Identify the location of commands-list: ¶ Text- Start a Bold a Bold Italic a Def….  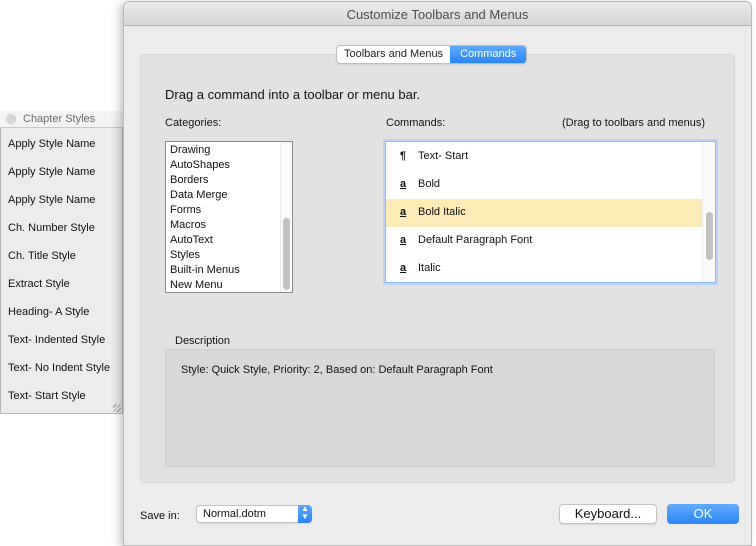
(550, 212).